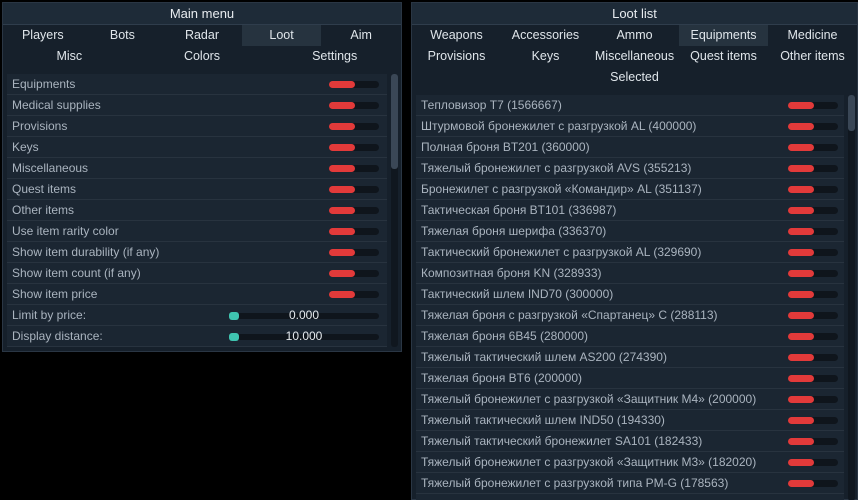 Image resolution: width=858 pixels, height=500 pixels. What do you see at coordinates (630, 273) in the screenshot?
I see `loot-item-row: Композитная броня KN (328933)` at bounding box center [630, 273].